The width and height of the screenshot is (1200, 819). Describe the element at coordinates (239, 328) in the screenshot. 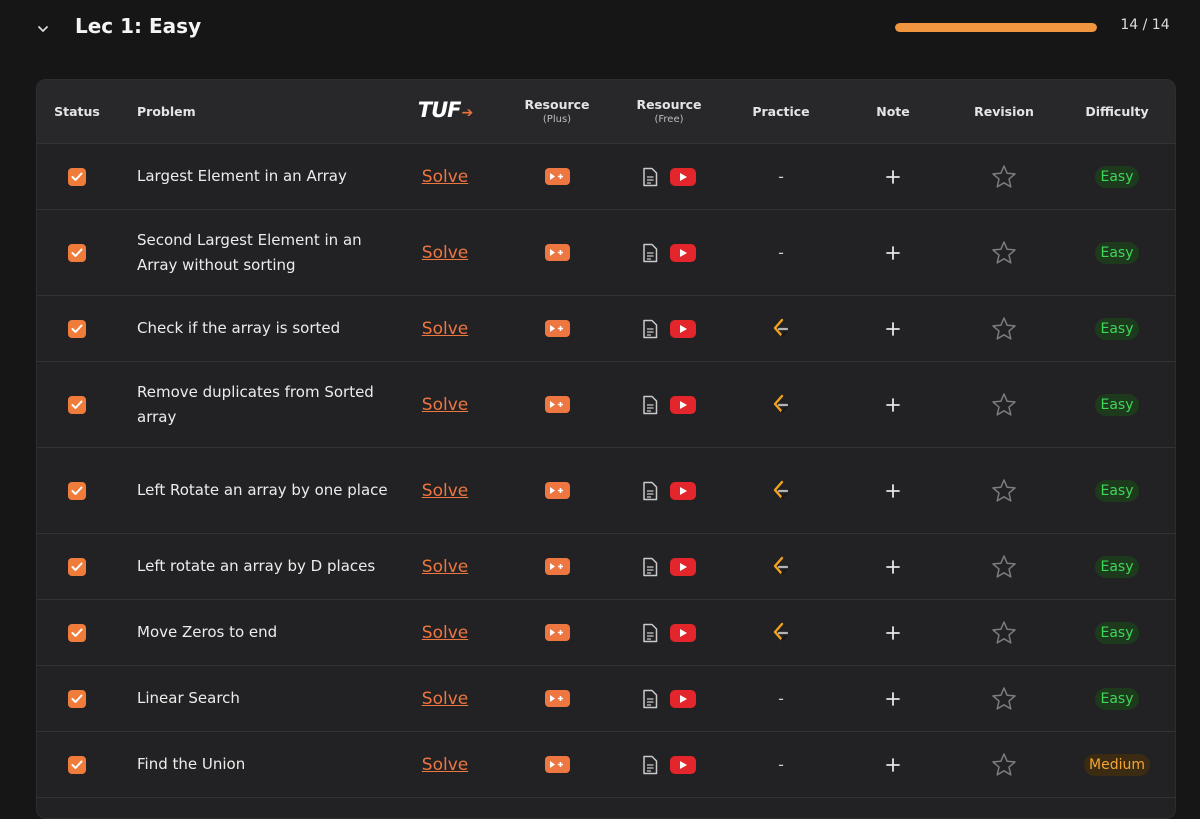

I see `problem-name: Check if the array is sorted` at that location.